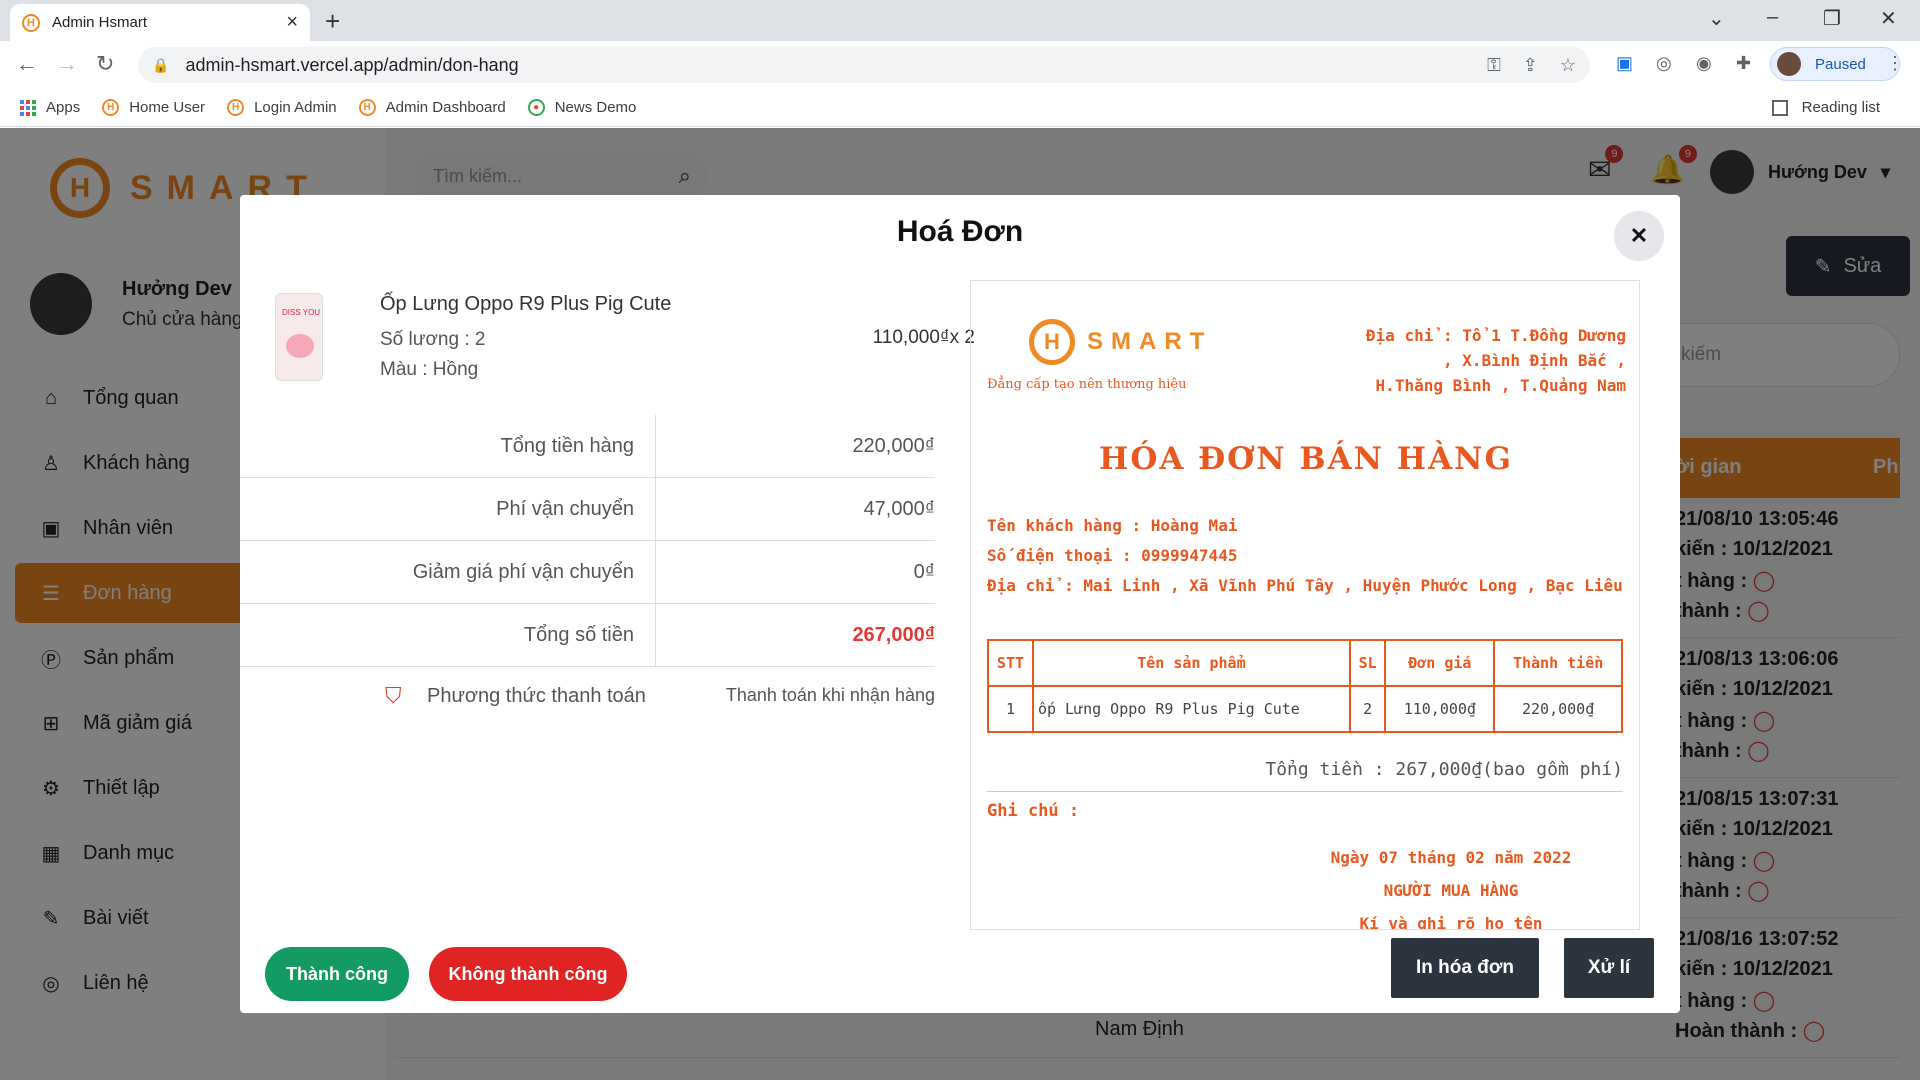 The image size is (1920, 1080). What do you see at coordinates (1440, 663) in the screenshot?
I see `column-header: Đơn giá` at bounding box center [1440, 663].